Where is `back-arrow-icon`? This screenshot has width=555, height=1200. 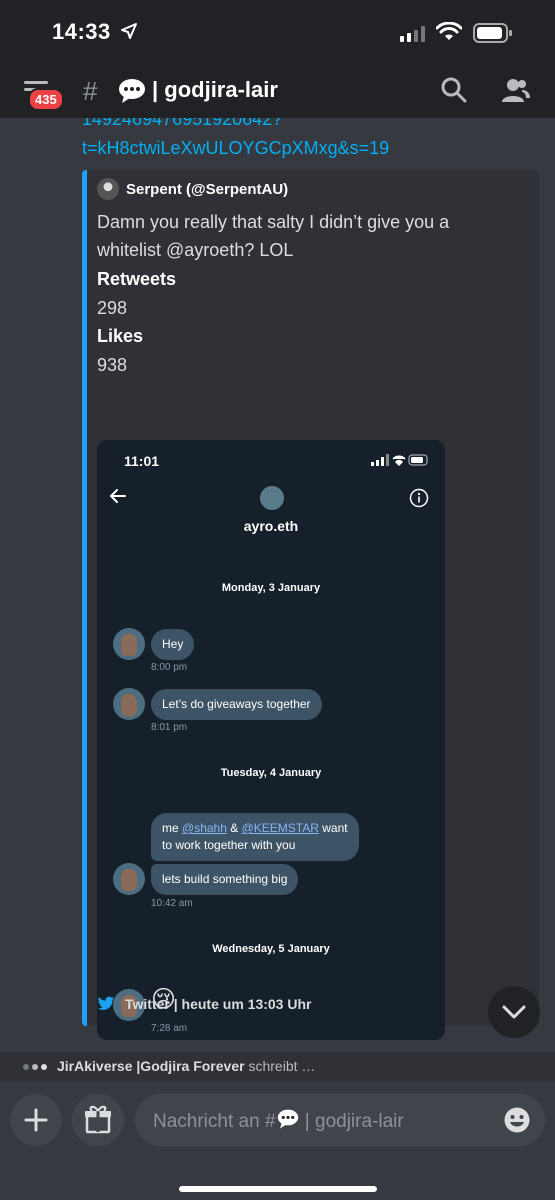 back-arrow-icon is located at coordinates (117, 496).